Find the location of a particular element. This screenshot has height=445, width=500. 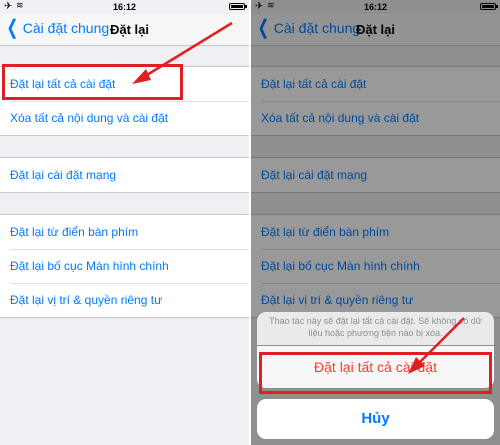

reset-keyboard-dictionary-item: Đặt lại từ điển bàn phím is located at coordinates (124, 232).